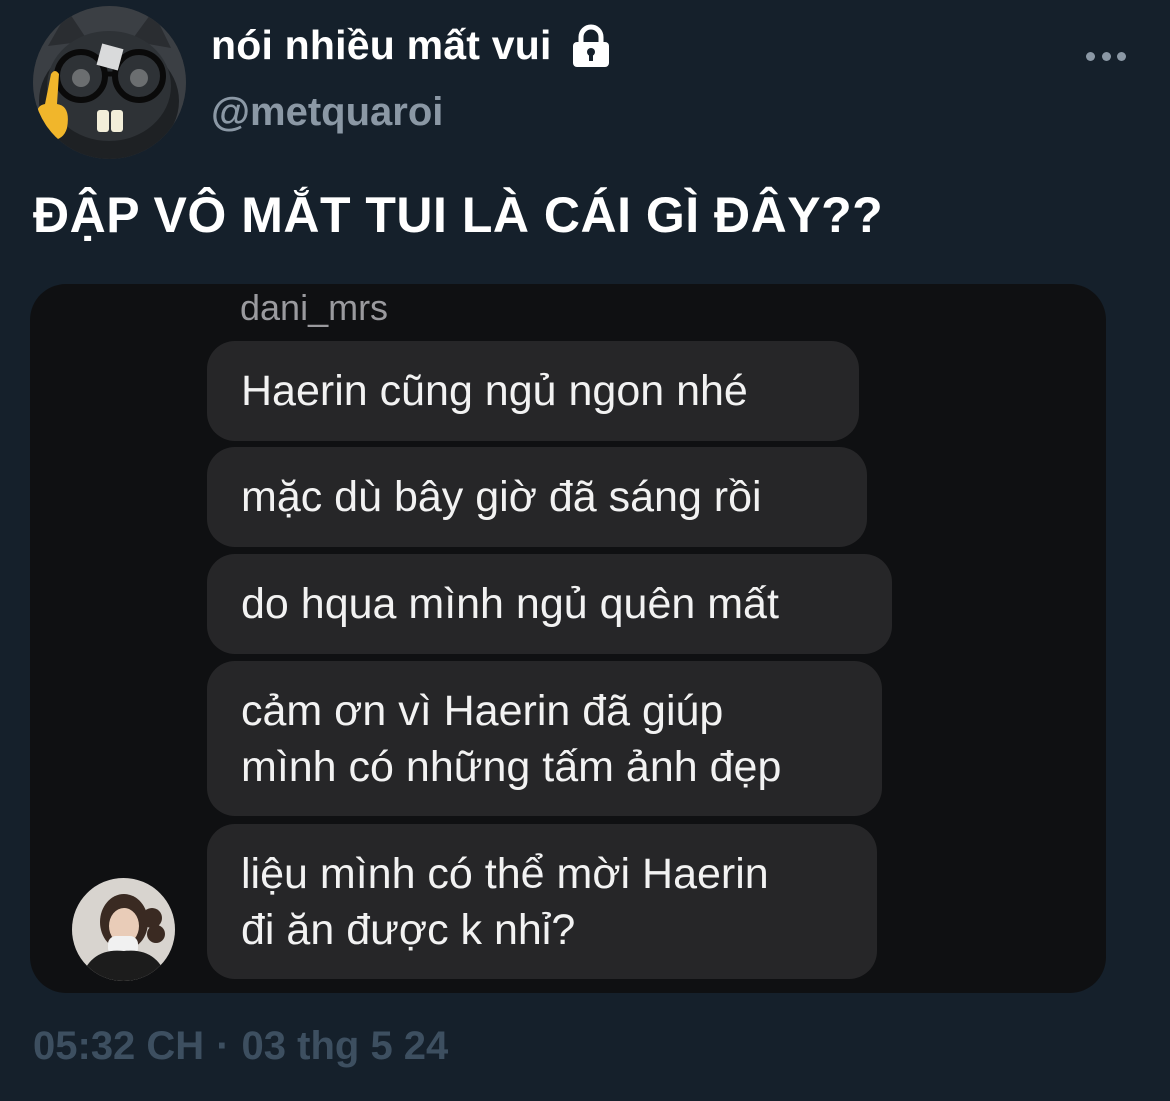  I want to click on more-options-icon, so click(1106, 56).